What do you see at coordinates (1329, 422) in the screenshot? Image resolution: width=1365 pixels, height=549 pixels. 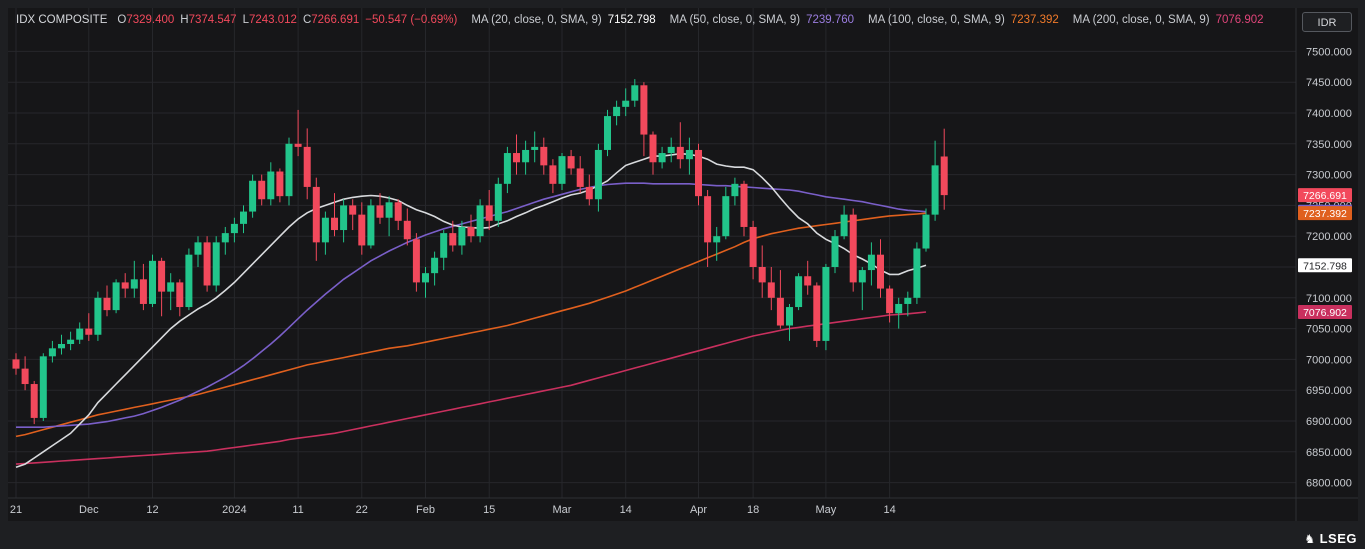 I see `y-tick-label: 6900.000` at bounding box center [1329, 422].